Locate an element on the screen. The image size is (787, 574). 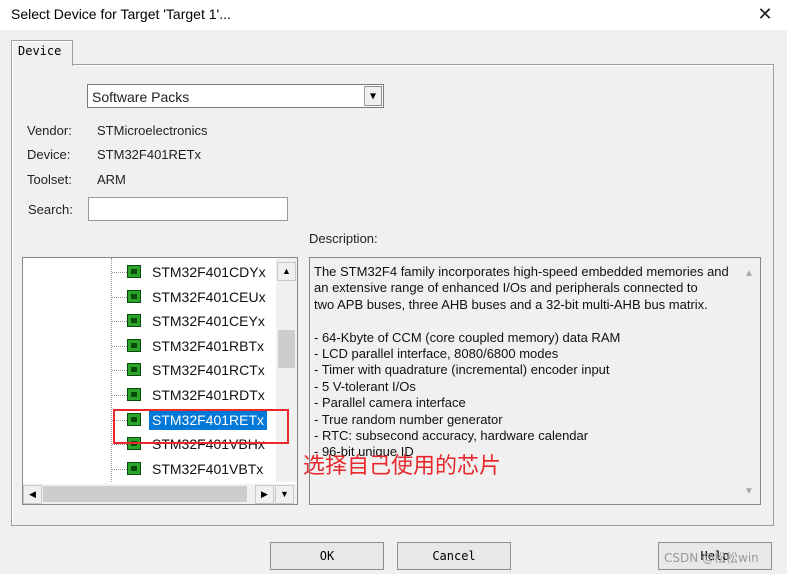
tree-item-label: STM32F401CDYx is located at coordinates (209, 272).